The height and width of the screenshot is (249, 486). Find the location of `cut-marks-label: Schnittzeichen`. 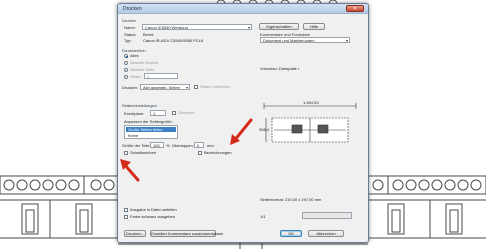

cut-marks-label: Schnittzeichen is located at coordinates (143, 152).